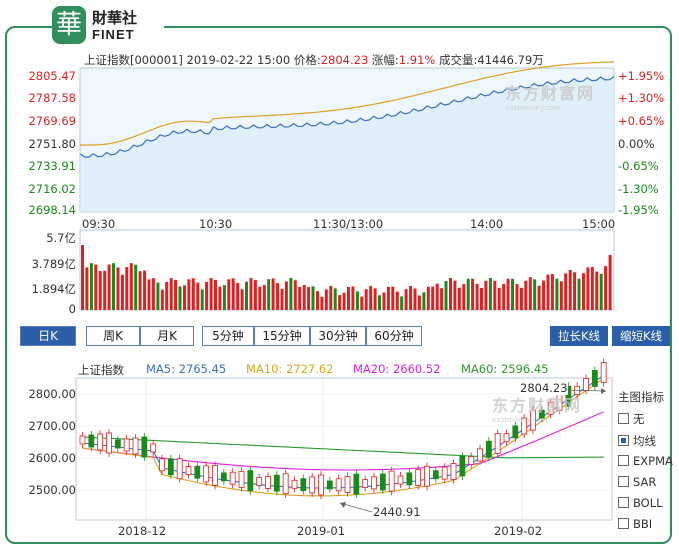 The width and height of the screenshot is (679, 549). What do you see at coordinates (644, 441) in the screenshot?
I see `indicator-option-label: 均线` at bounding box center [644, 441].